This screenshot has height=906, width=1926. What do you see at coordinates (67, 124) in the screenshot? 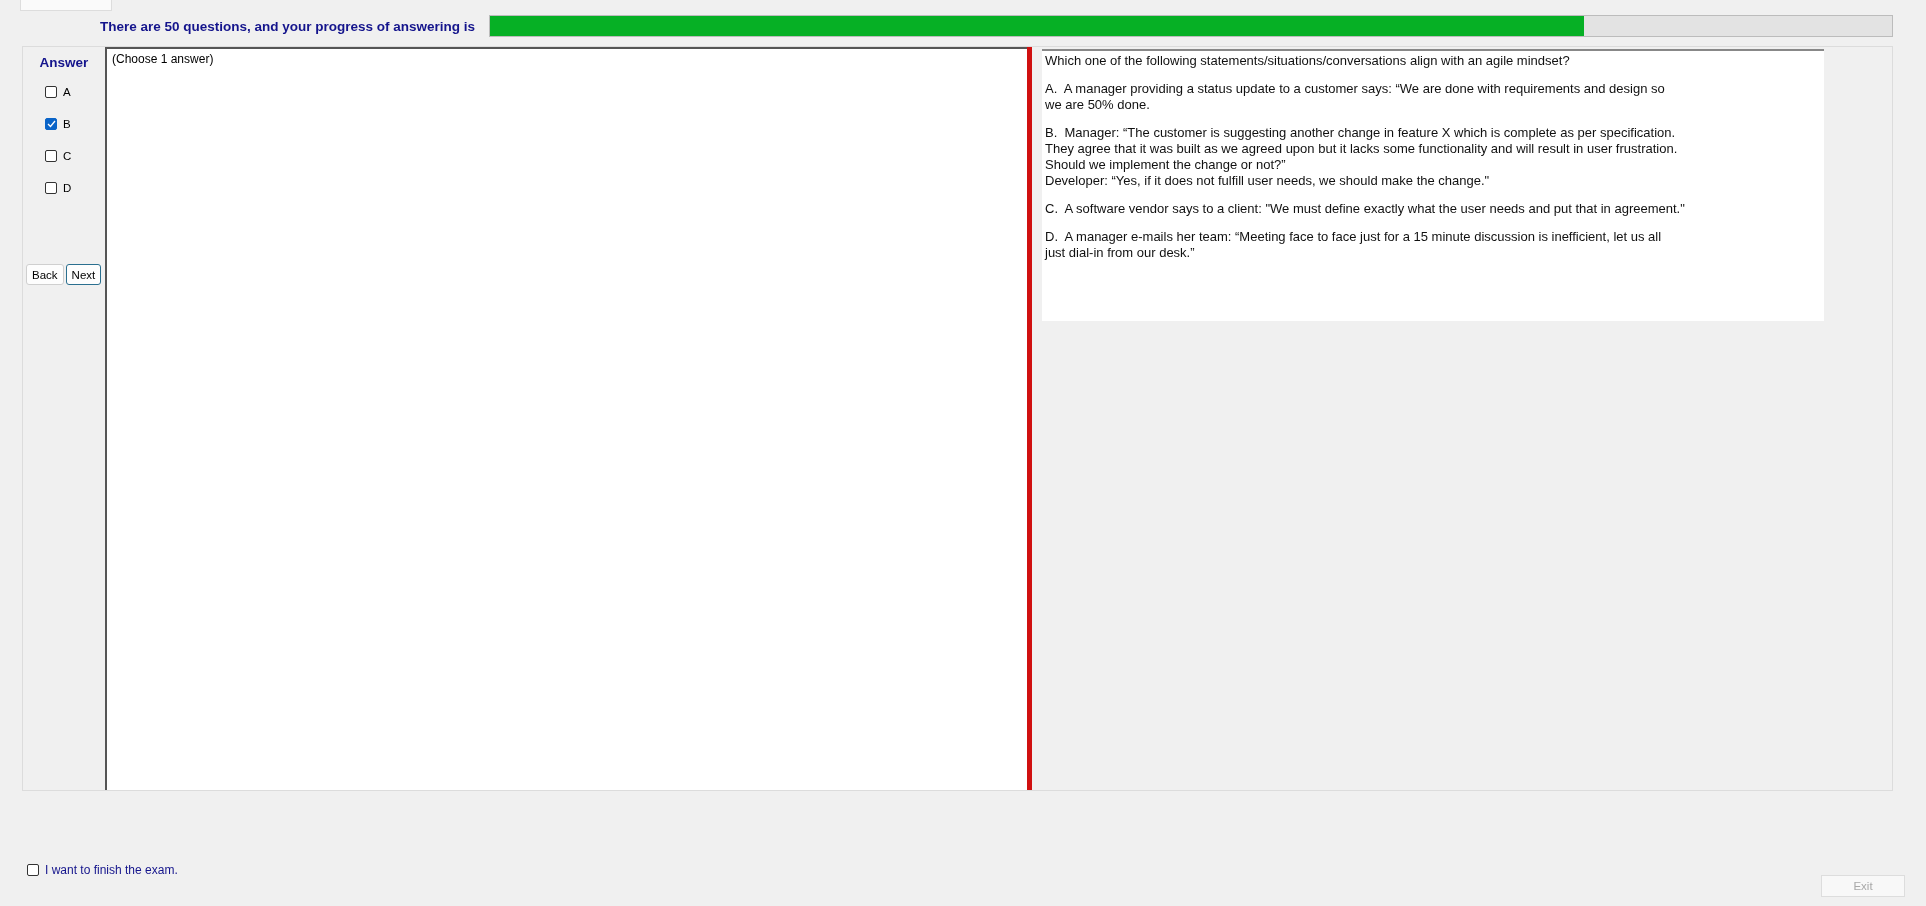
I see `option-label: B` at bounding box center [67, 124].